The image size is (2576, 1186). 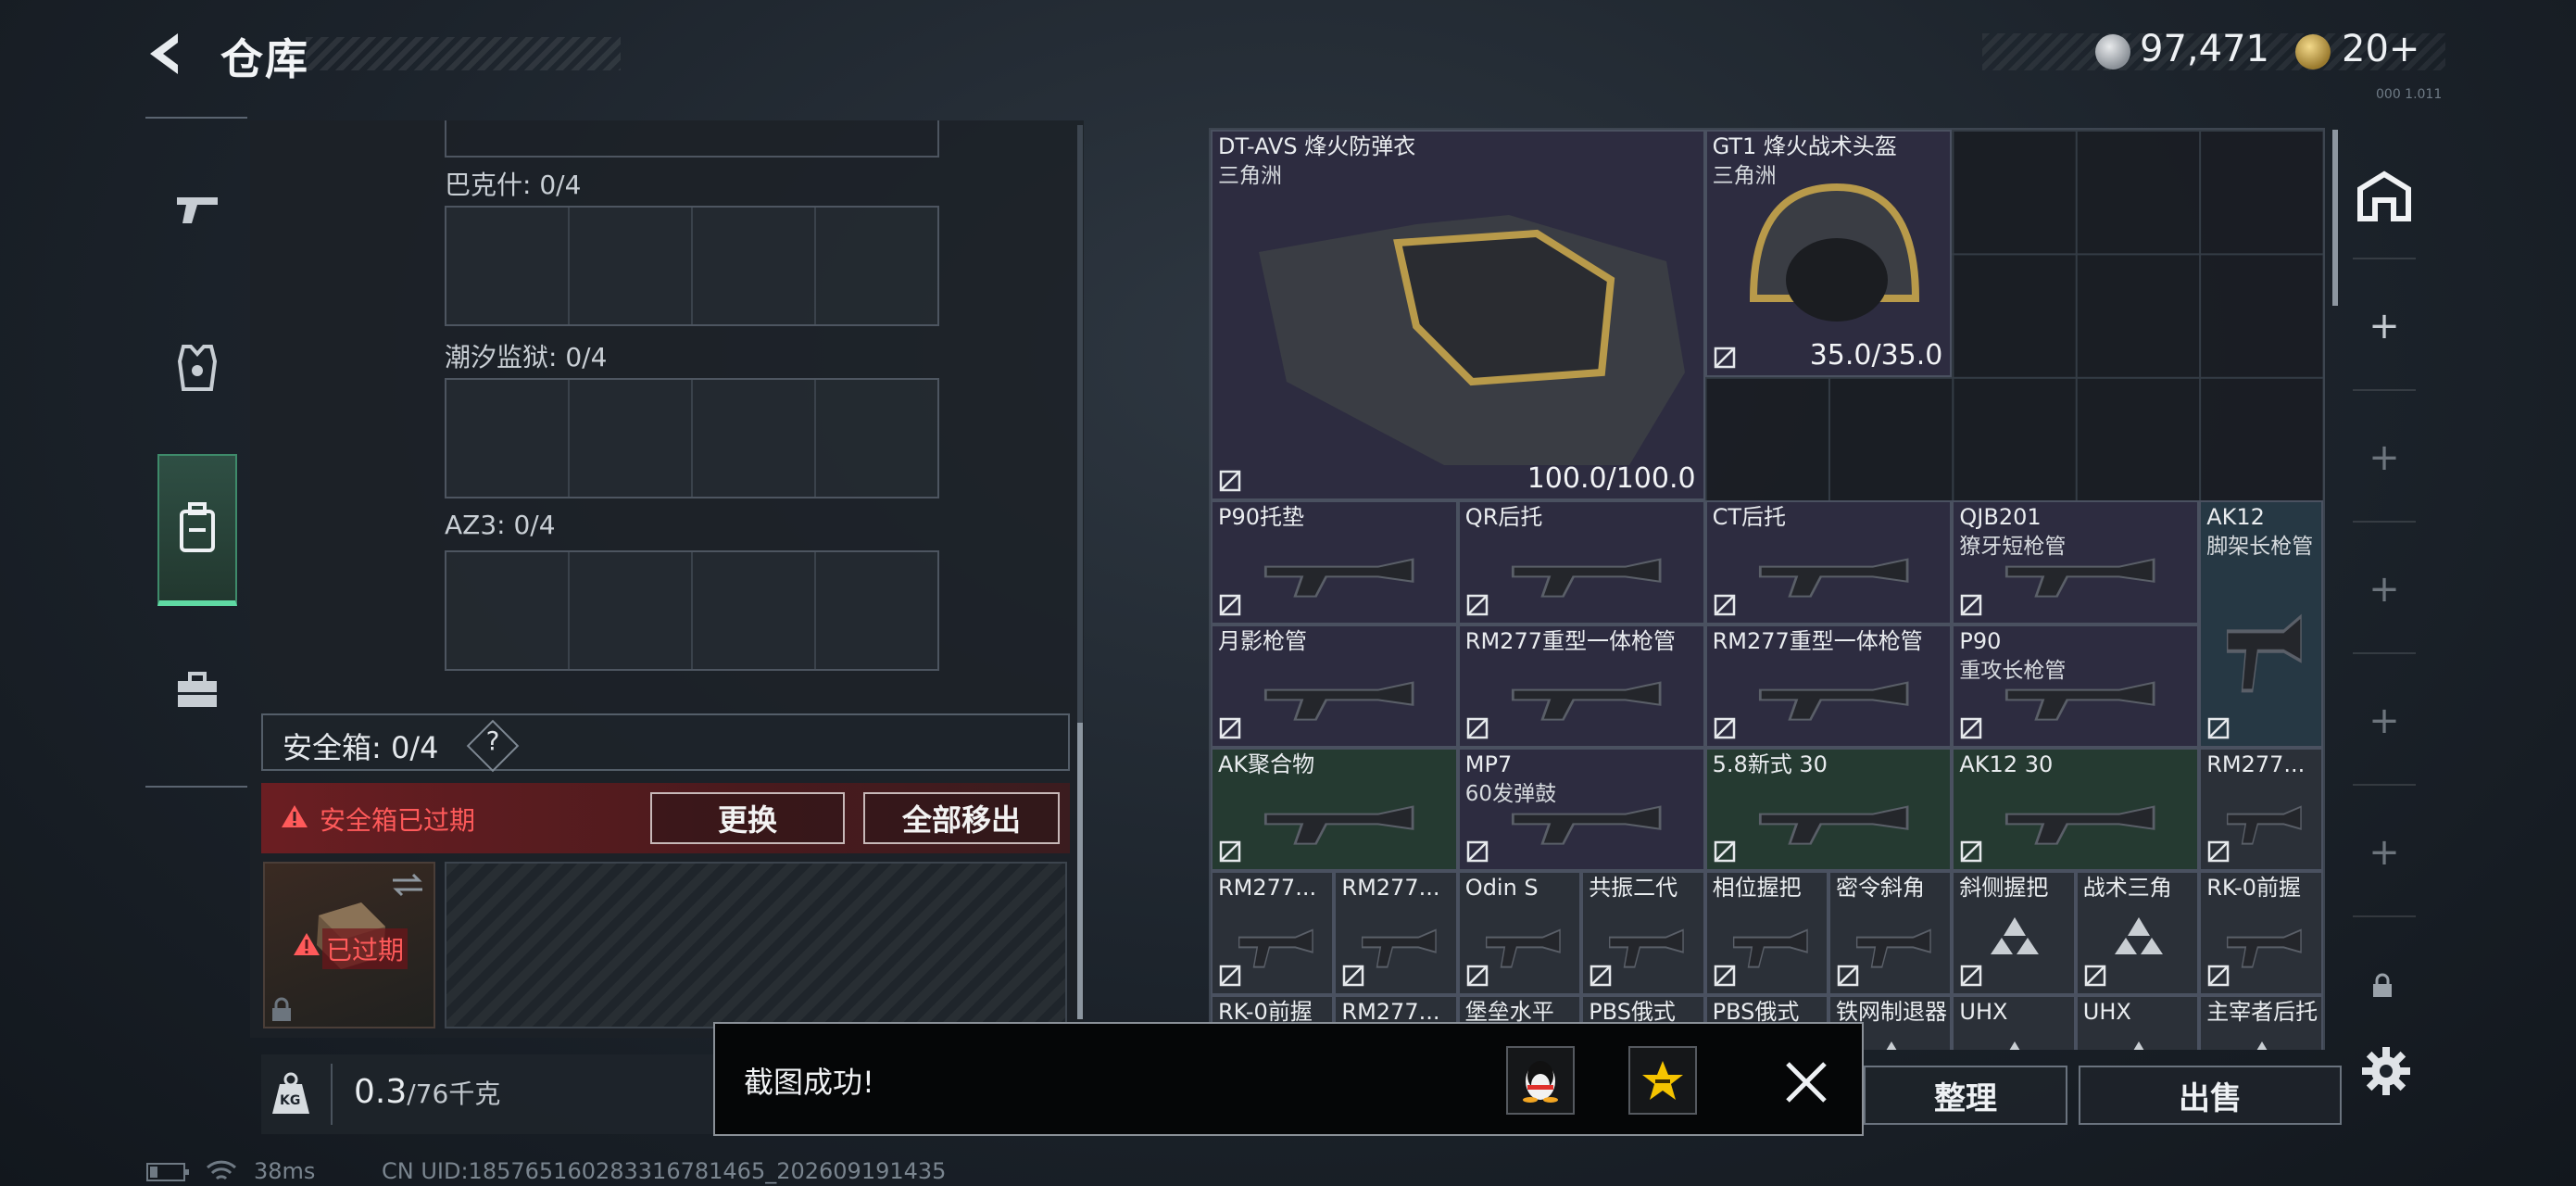 I want to click on item-durability: 35.0/35.0, so click(x=1876, y=355).